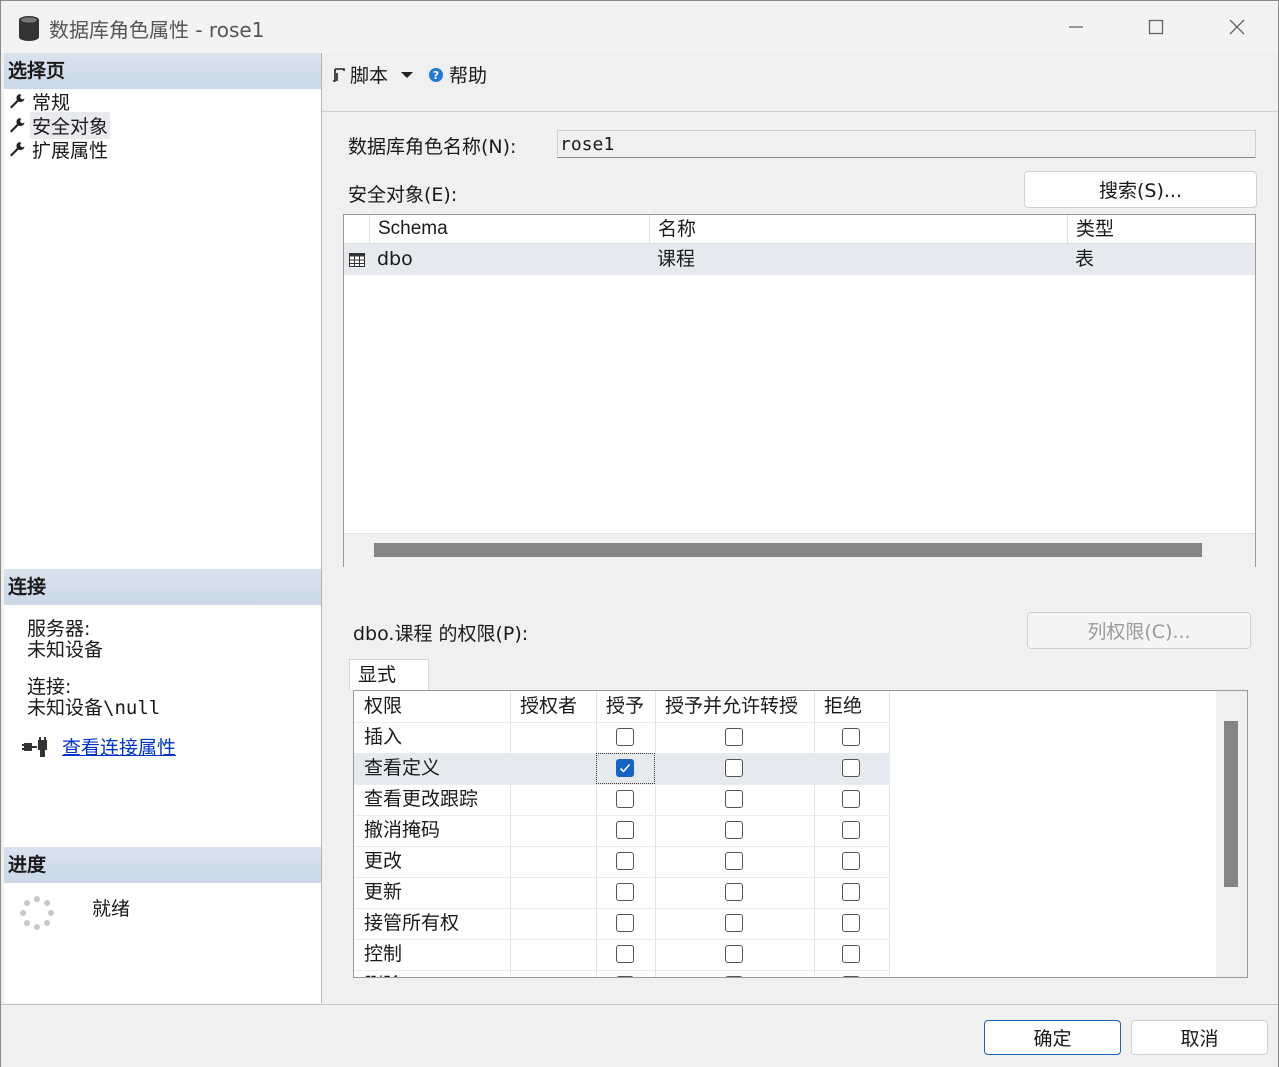 The height and width of the screenshot is (1067, 1279). What do you see at coordinates (1076, 27) in the screenshot?
I see `minimize-button` at bounding box center [1076, 27].